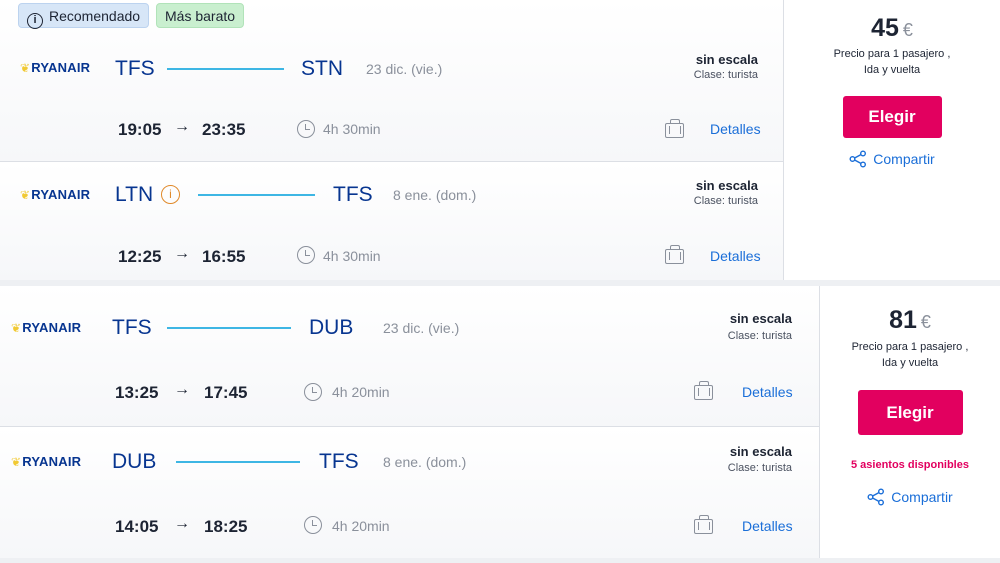 This screenshot has height=563, width=1000. Describe the element at coordinates (84, 16) in the screenshot. I see `recommended-badge: i Recomendado` at that location.